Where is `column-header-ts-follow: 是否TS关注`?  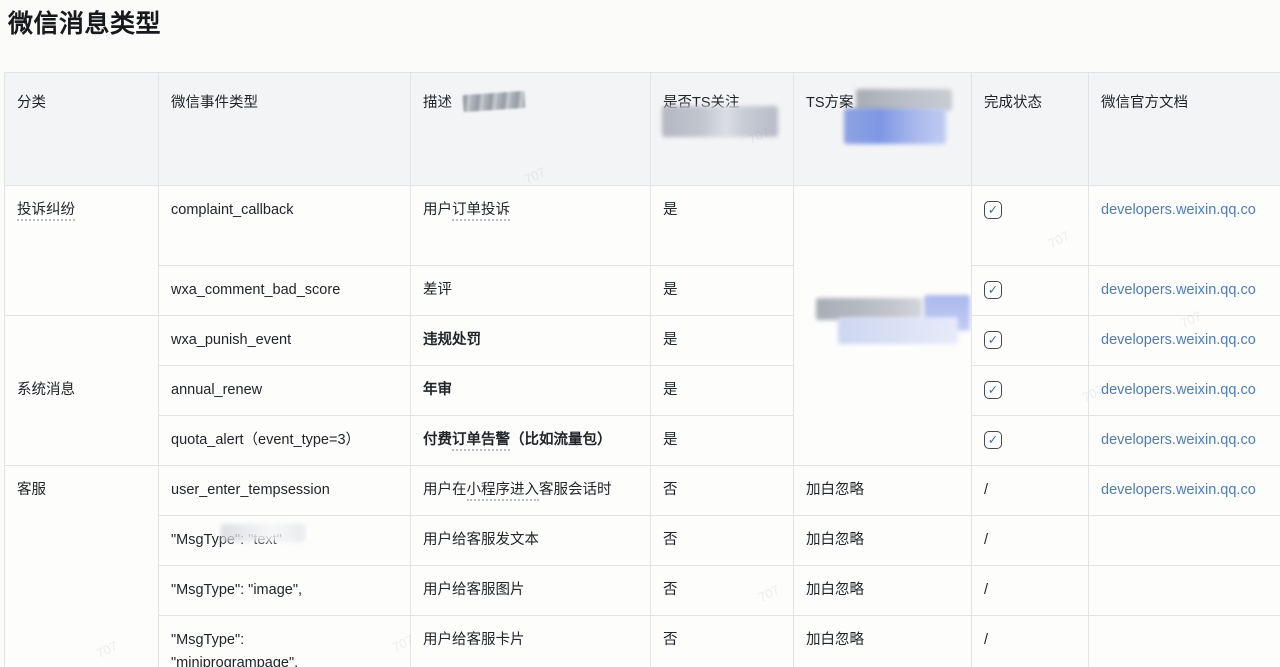 column-header-ts-follow: 是否TS关注 is located at coordinates (722, 129).